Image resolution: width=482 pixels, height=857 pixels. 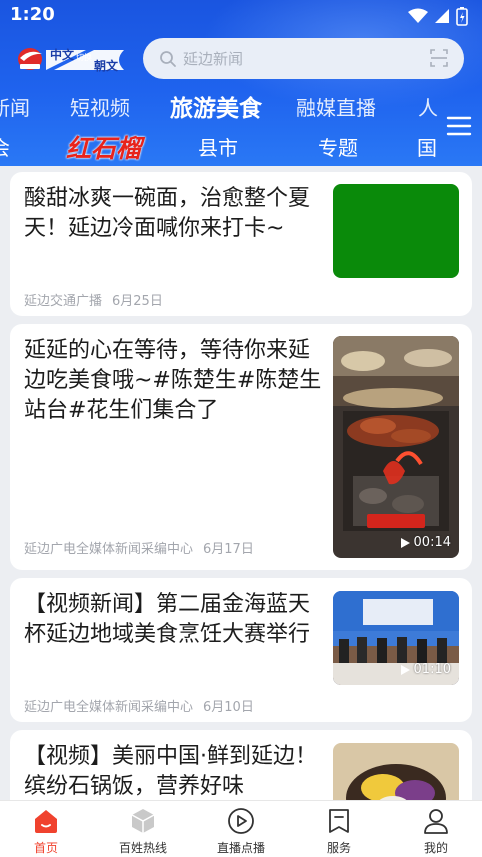 I want to click on video-duration: 01:10, so click(x=425, y=669).